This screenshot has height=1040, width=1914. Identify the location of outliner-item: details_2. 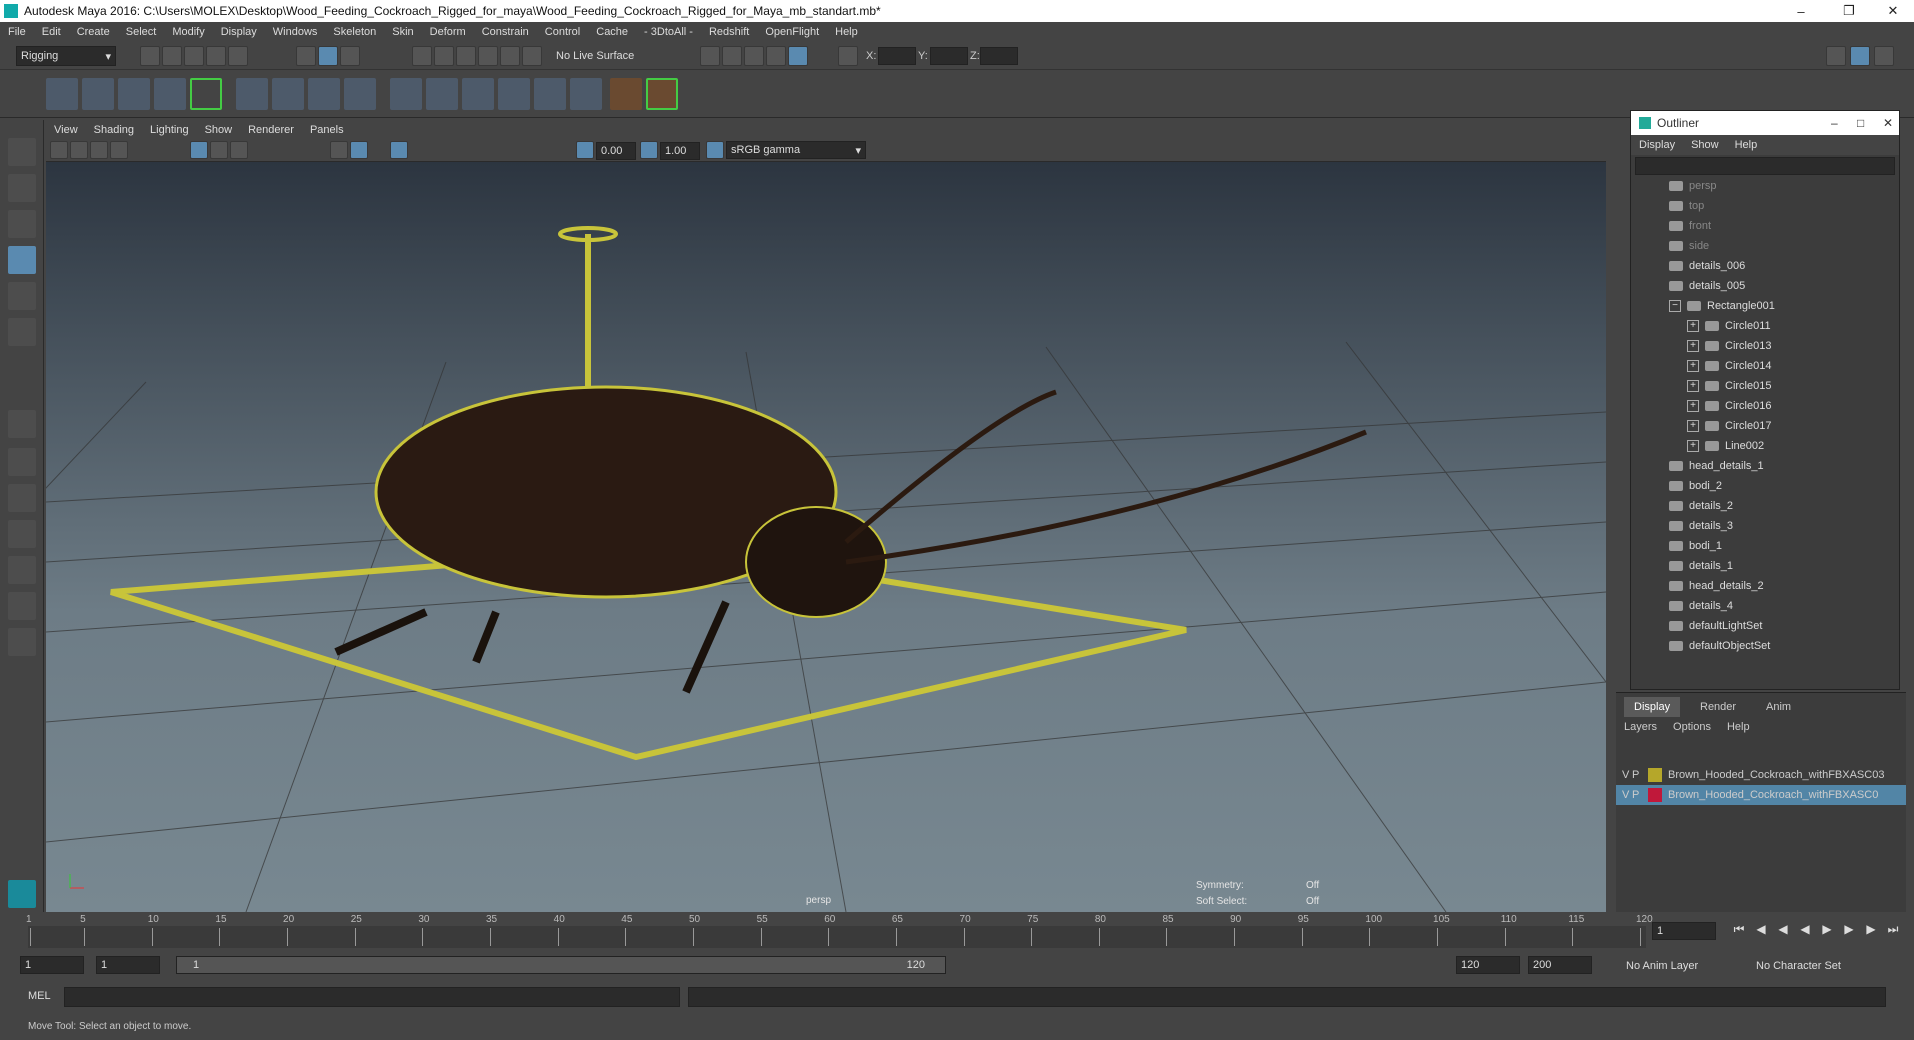
(1701, 506).